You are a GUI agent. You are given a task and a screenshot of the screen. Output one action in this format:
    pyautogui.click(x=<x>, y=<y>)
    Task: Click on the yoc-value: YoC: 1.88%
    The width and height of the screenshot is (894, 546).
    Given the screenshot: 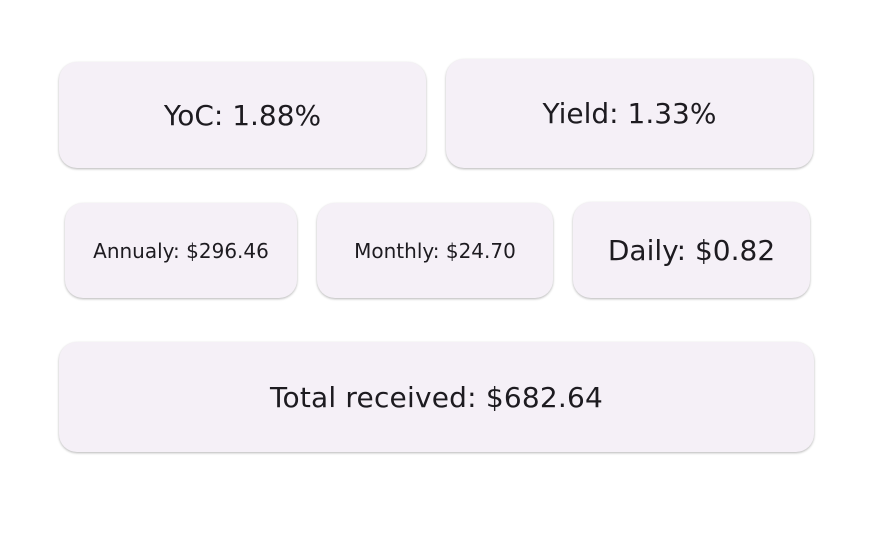 What is the action you would take?
    pyautogui.click(x=242, y=115)
    